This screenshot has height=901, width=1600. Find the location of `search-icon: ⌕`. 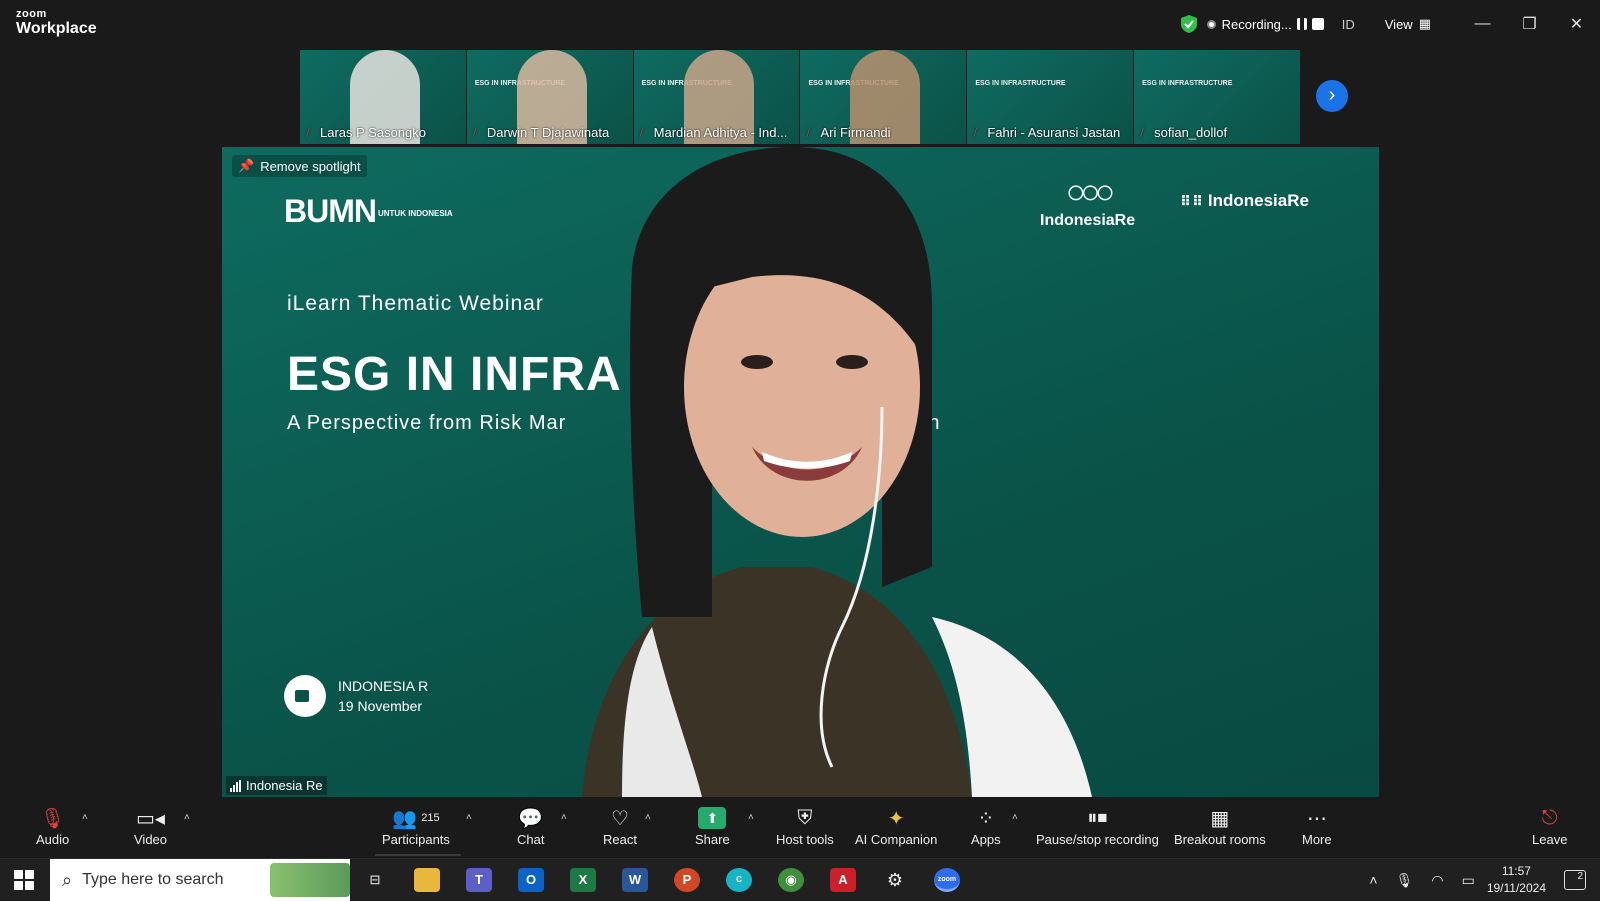

search-icon: ⌕ is located at coordinates (67, 879).